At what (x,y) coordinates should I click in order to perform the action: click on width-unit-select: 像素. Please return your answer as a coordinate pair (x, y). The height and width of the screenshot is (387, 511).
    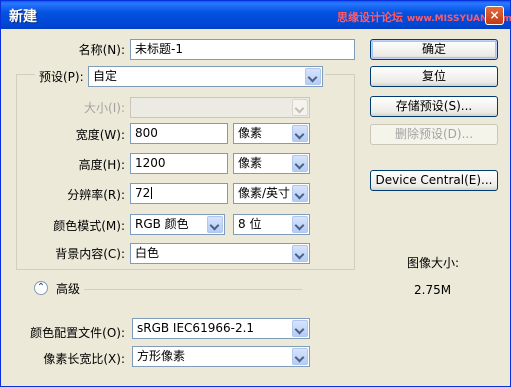
    Looking at the image, I should click on (271, 133).